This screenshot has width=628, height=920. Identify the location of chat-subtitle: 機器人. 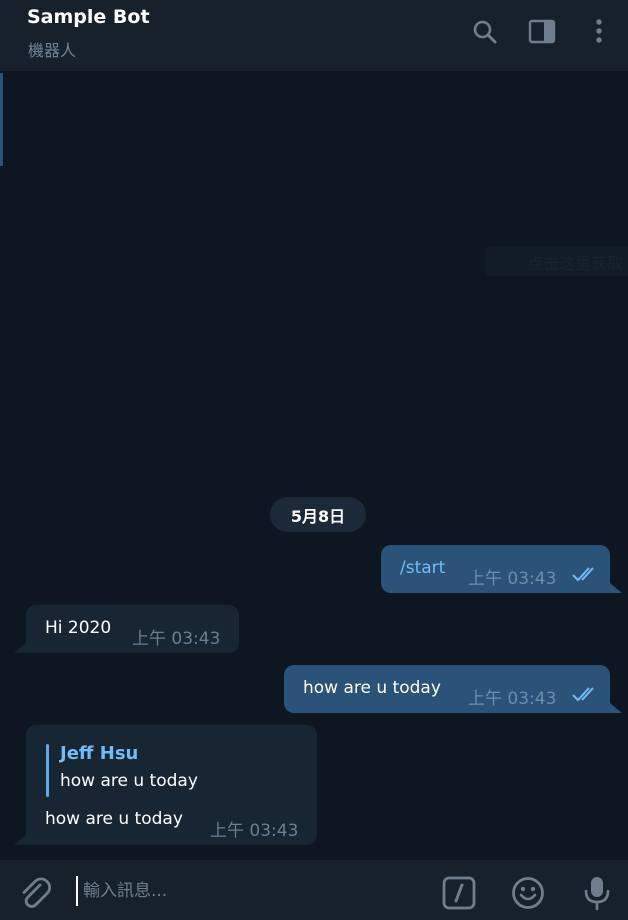
(52, 50).